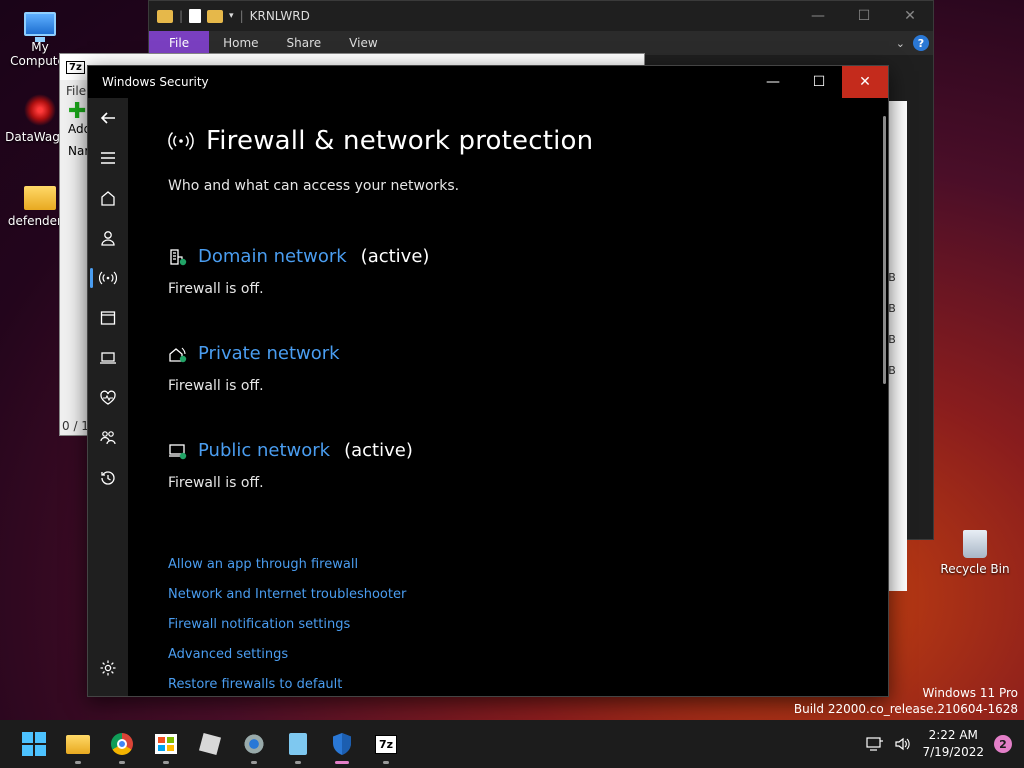 This screenshot has width=1024, height=768. I want to click on nav-device-health, so click(108, 398).